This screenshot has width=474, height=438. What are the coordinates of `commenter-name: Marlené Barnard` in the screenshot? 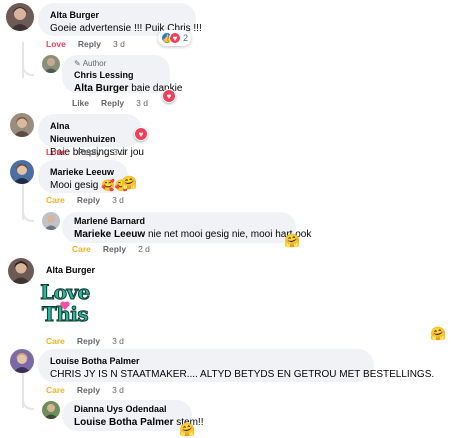 It's located at (179, 221).